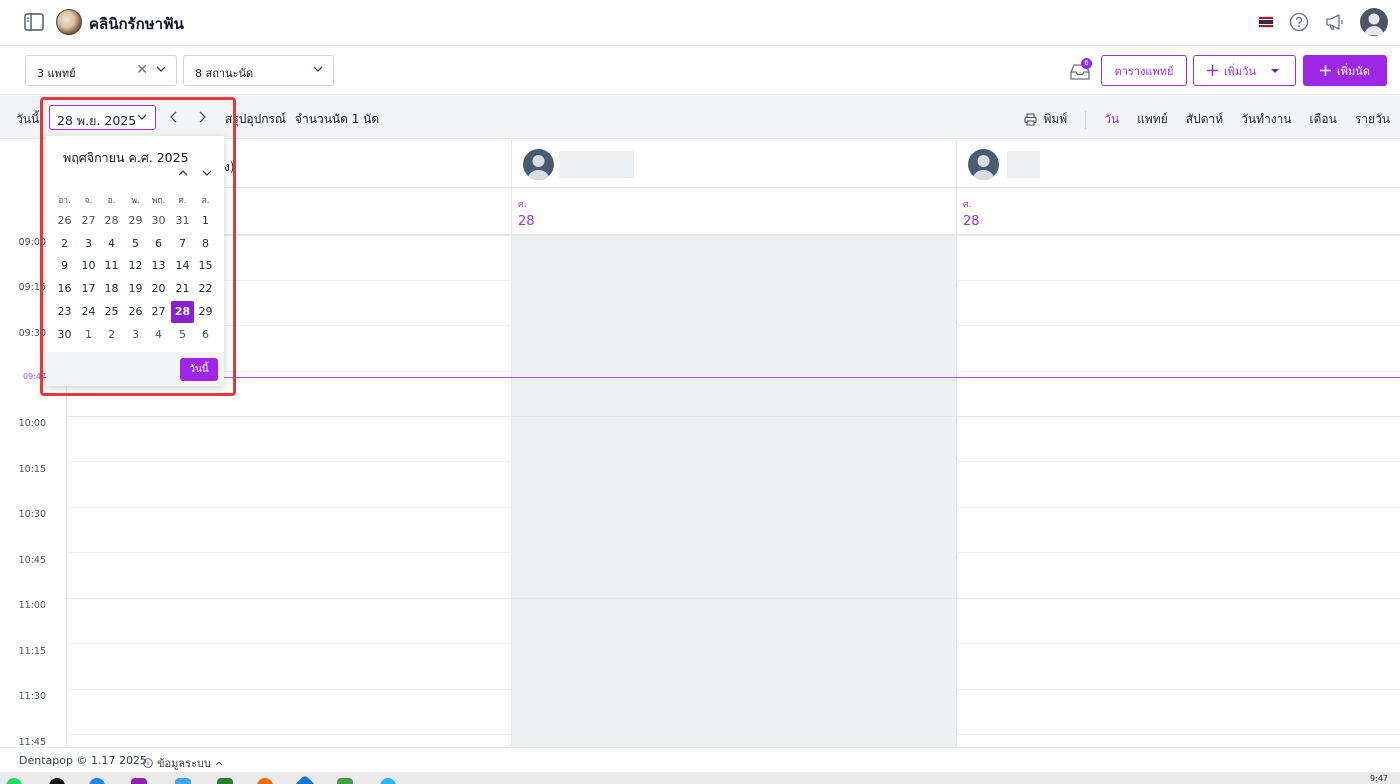  Describe the element at coordinates (69, 22) in the screenshot. I see `clinic-logo` at that location.